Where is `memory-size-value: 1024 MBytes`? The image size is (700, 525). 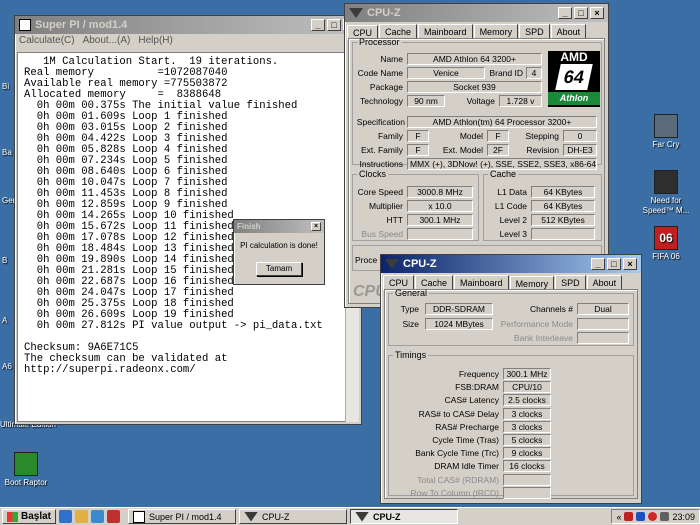
memory-size-value: 1024 MBytes is located at coordinates (459, 324).